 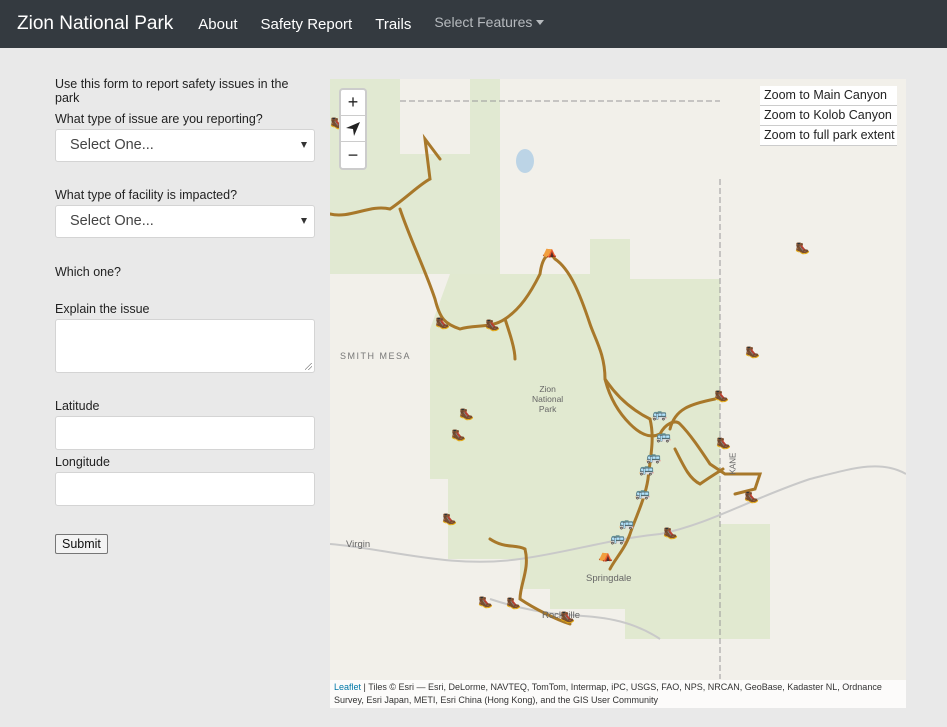 I want to click on park-label-line3: Park, so click(x=547, y=409).